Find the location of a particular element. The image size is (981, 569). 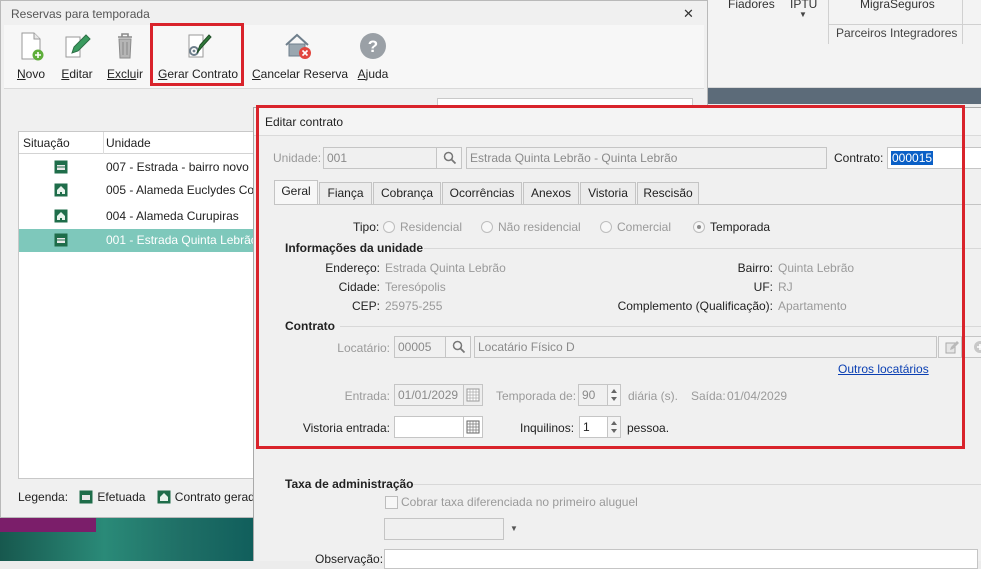

help-icon: ? is located at coordinates (373, 46).